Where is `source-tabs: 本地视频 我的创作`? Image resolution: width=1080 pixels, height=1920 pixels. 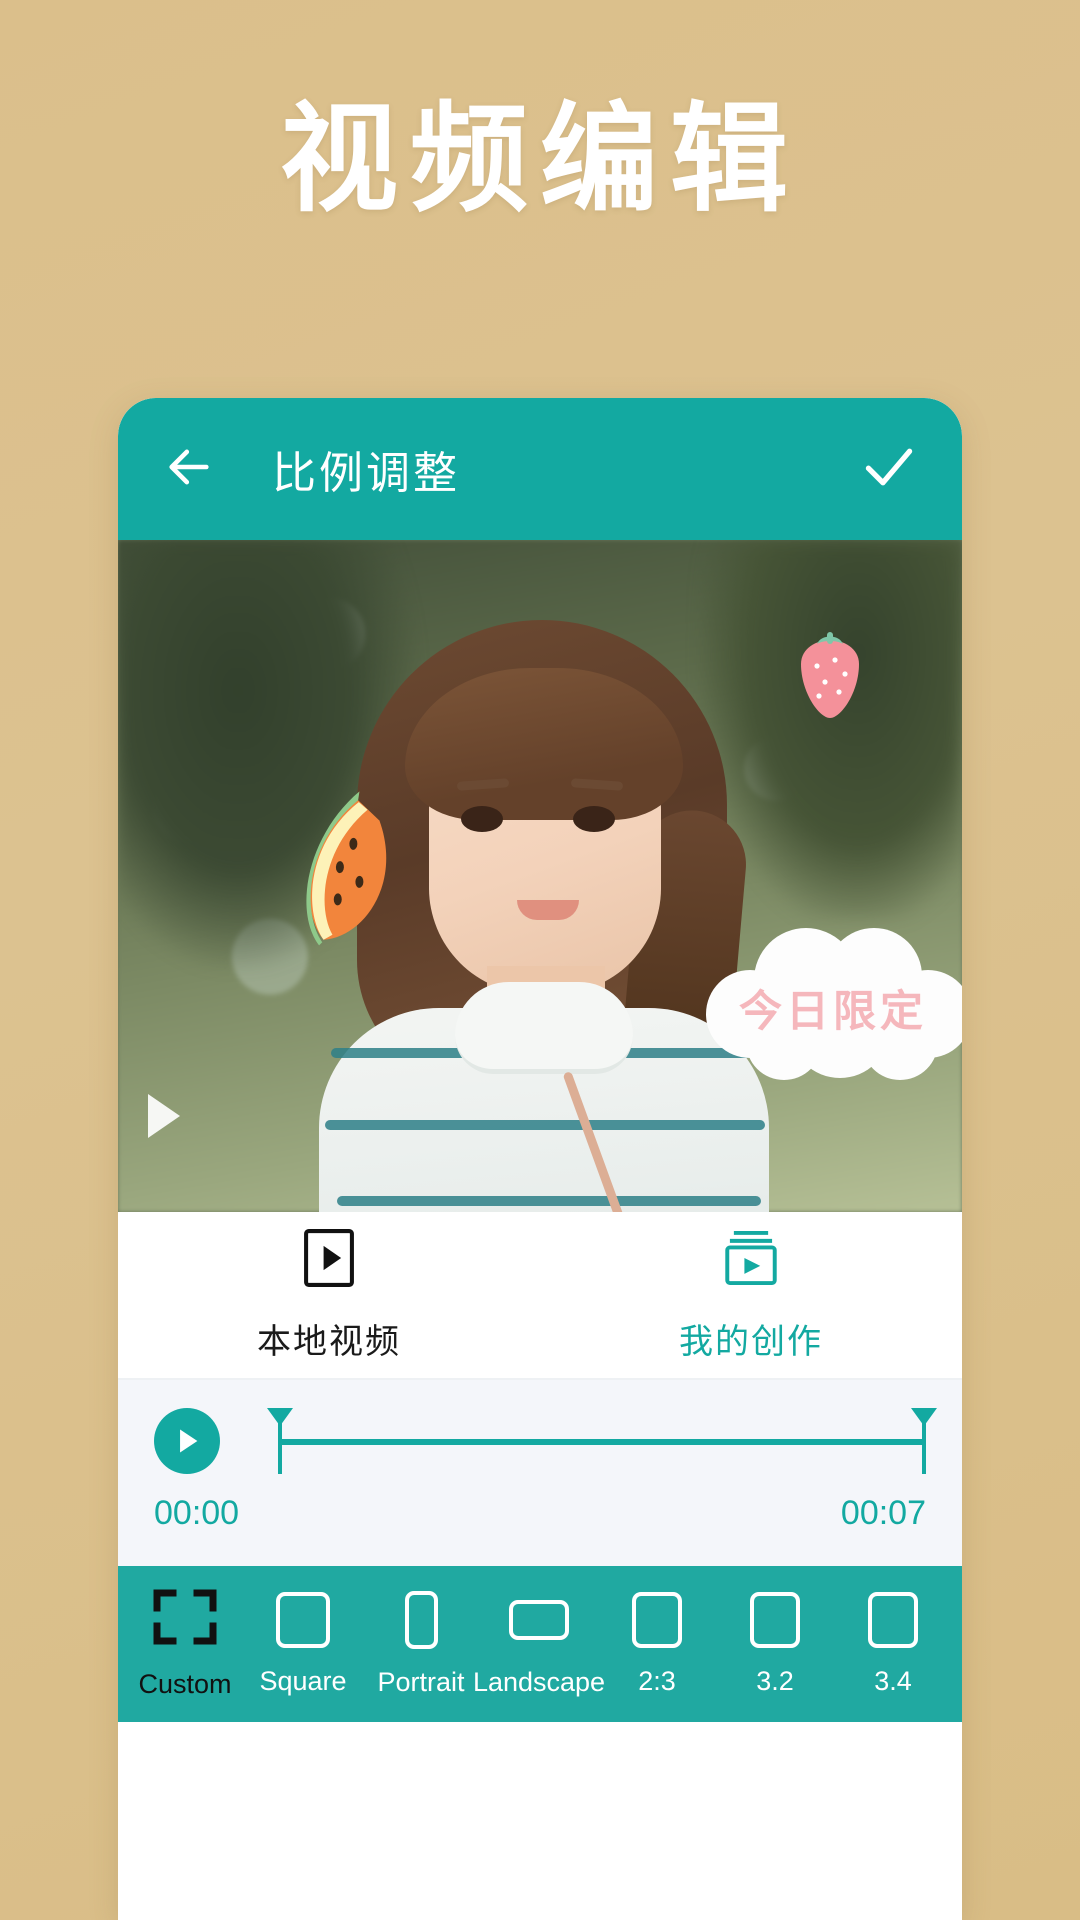 source-tabs: 本地视频 我的创作 is located at coordinates (540, 1296).